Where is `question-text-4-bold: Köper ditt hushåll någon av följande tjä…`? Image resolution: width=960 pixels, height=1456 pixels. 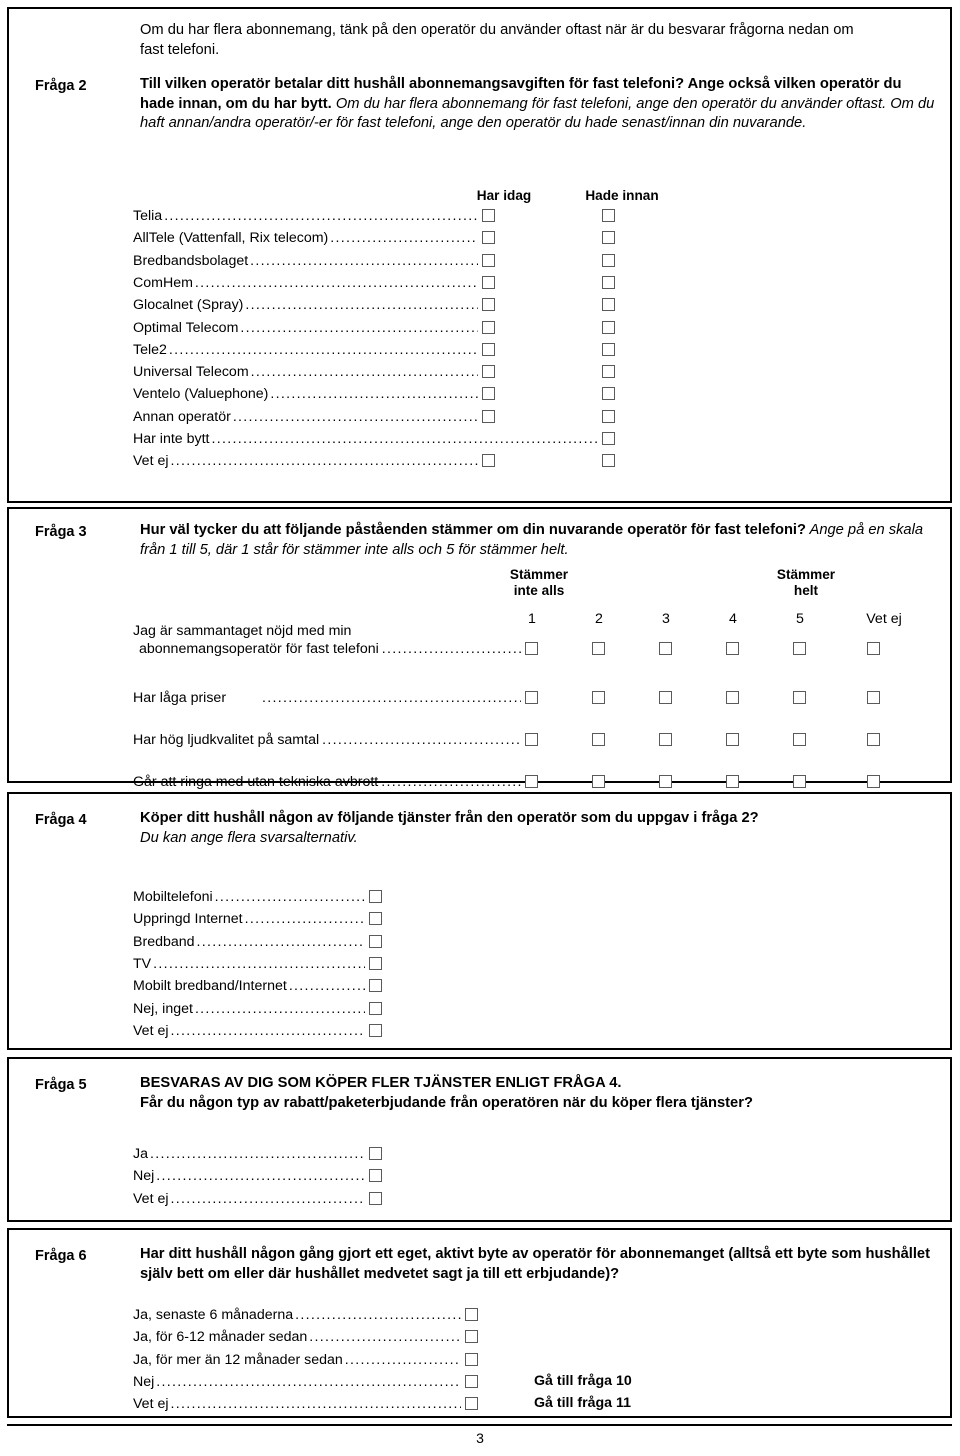
question-text-4-bold: Köper ditt hushåll någon av följande tjä… is located at coordinates (449, 818).